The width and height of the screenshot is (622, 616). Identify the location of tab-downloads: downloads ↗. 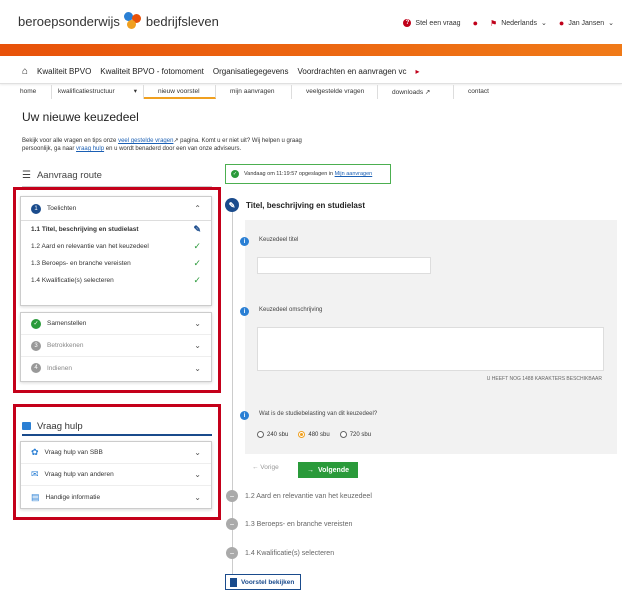
(416, 92).